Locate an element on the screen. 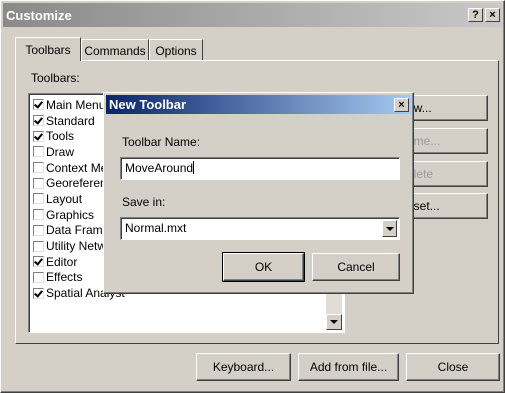 Image resolution: width=505 pixels, height=393 pixels. toolbar-list-item-label: Georeferen is located at coordinates (76, 183).